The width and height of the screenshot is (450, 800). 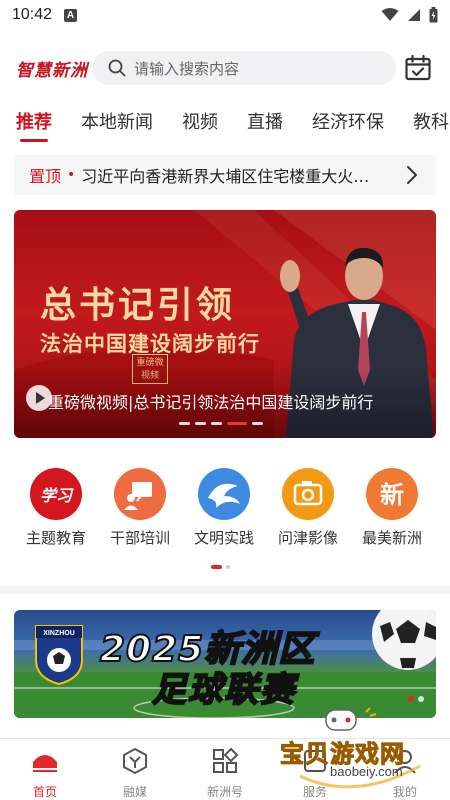 I want to click on civilization-icon, so click(x=224, y=494).